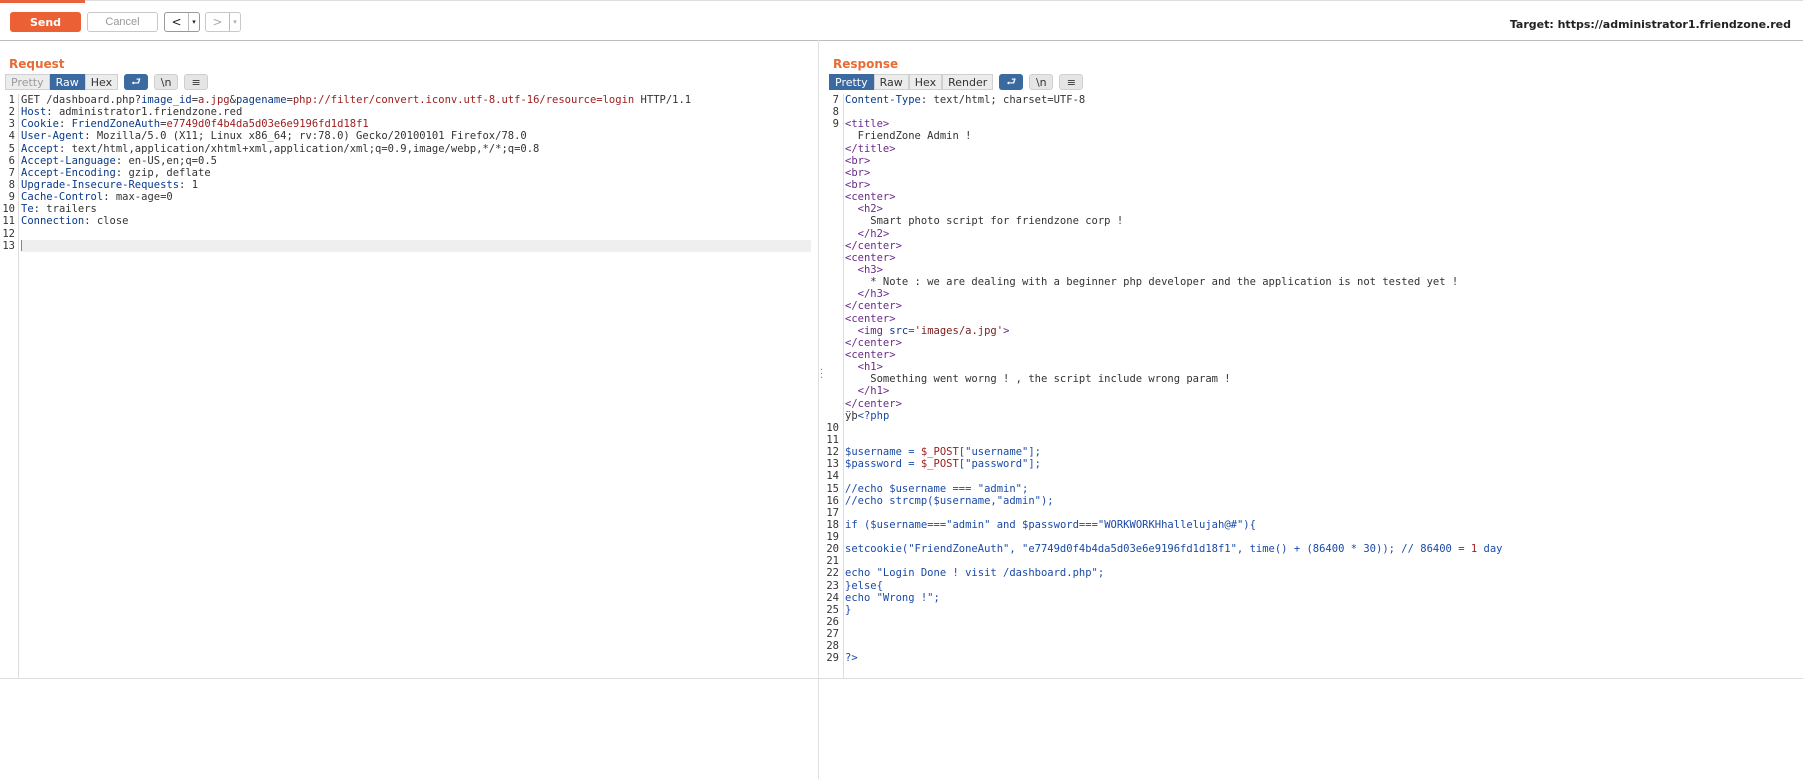 The width and height of the screenshot is (1803, 779). I want to click on code-line: }else{, so click(1322, 586).